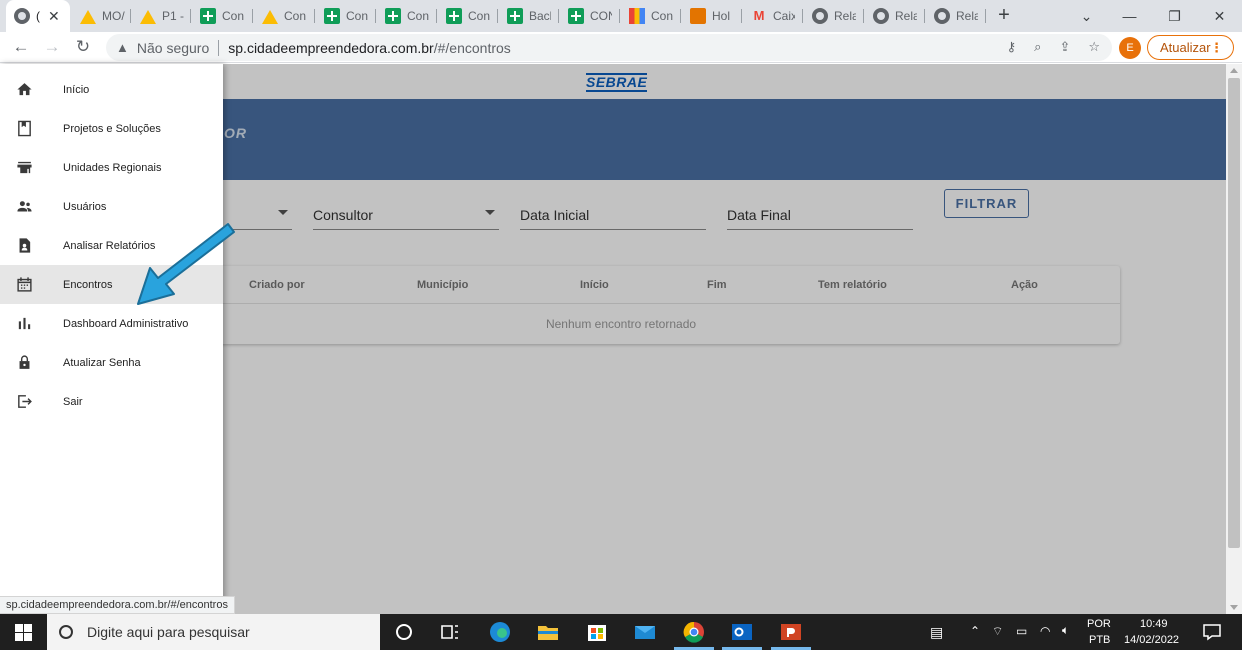 The width and height of the screenshot is (1242, 650). I want to click on page-scrollbar, so click(1234, 339).